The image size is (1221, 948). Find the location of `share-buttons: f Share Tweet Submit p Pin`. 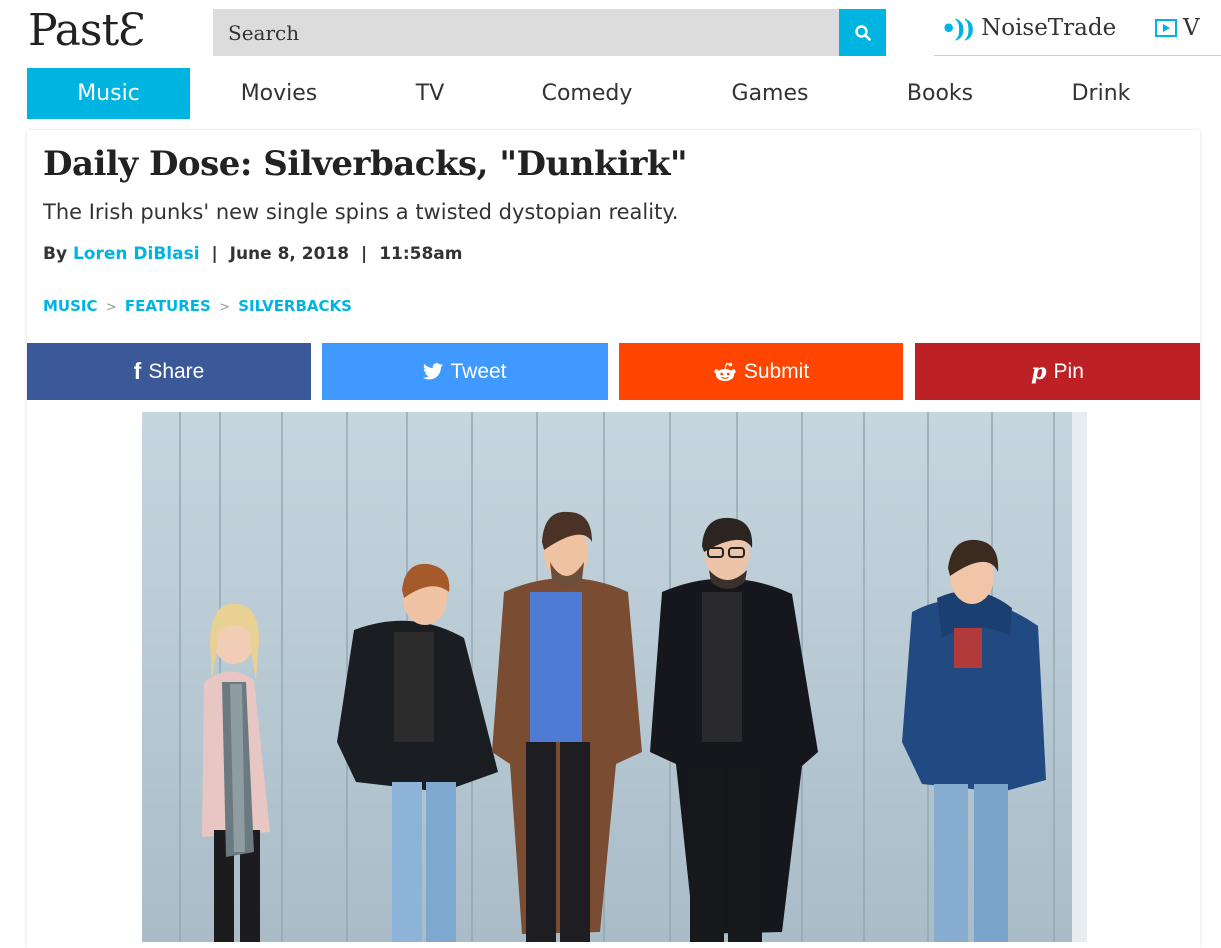

share-buttons: f Share Tweet Submit p Pin is located at coordinates (613, 371).